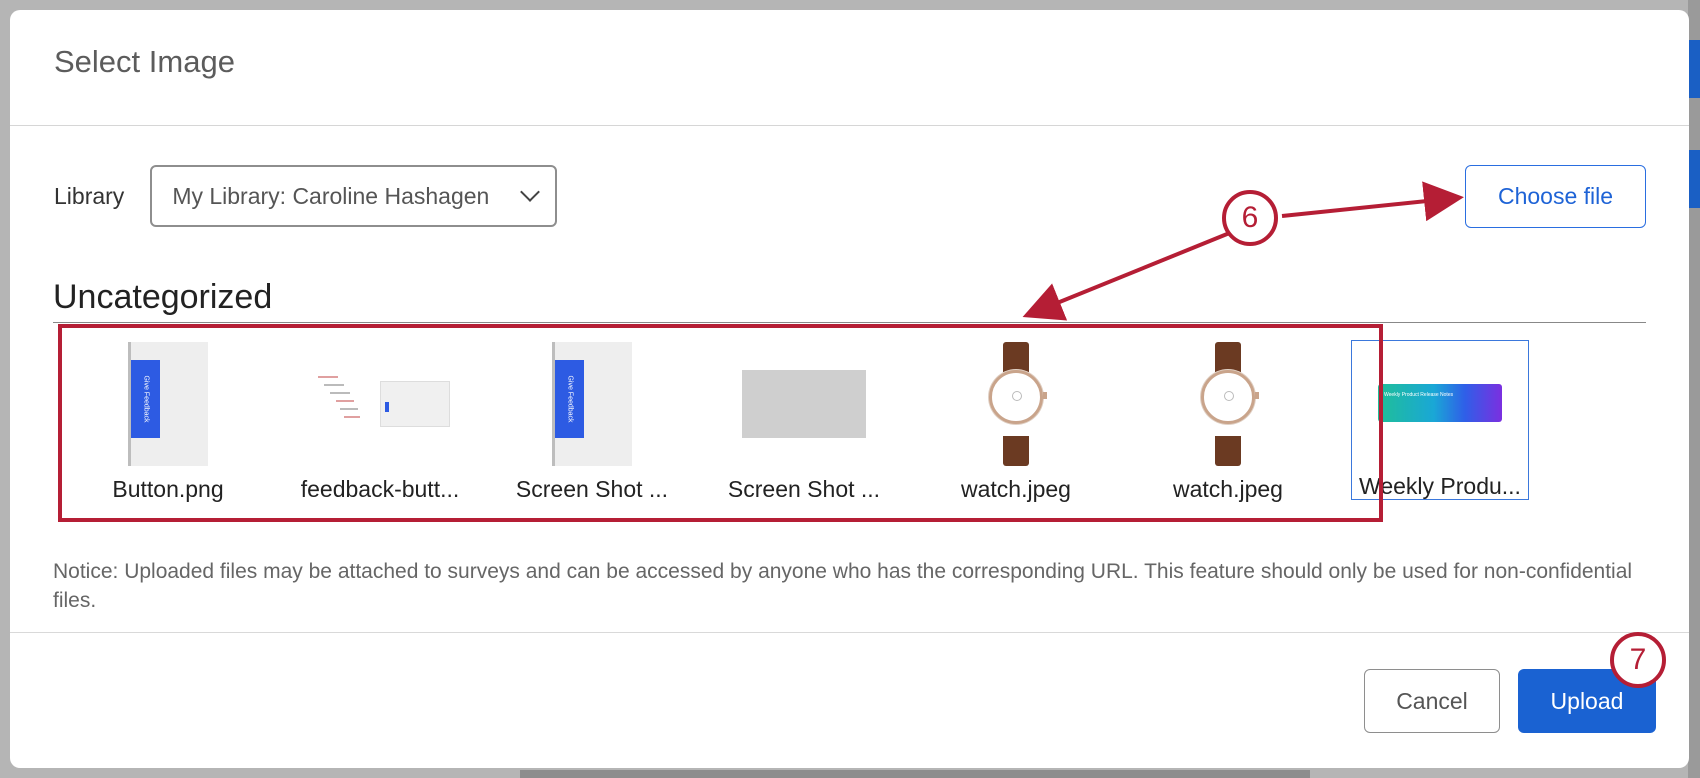 The image size is (1700, 778). What do you see at coordinates (89, 195) in the screenshot?
I see `library-label: Library` at bounding box center [89, 195].